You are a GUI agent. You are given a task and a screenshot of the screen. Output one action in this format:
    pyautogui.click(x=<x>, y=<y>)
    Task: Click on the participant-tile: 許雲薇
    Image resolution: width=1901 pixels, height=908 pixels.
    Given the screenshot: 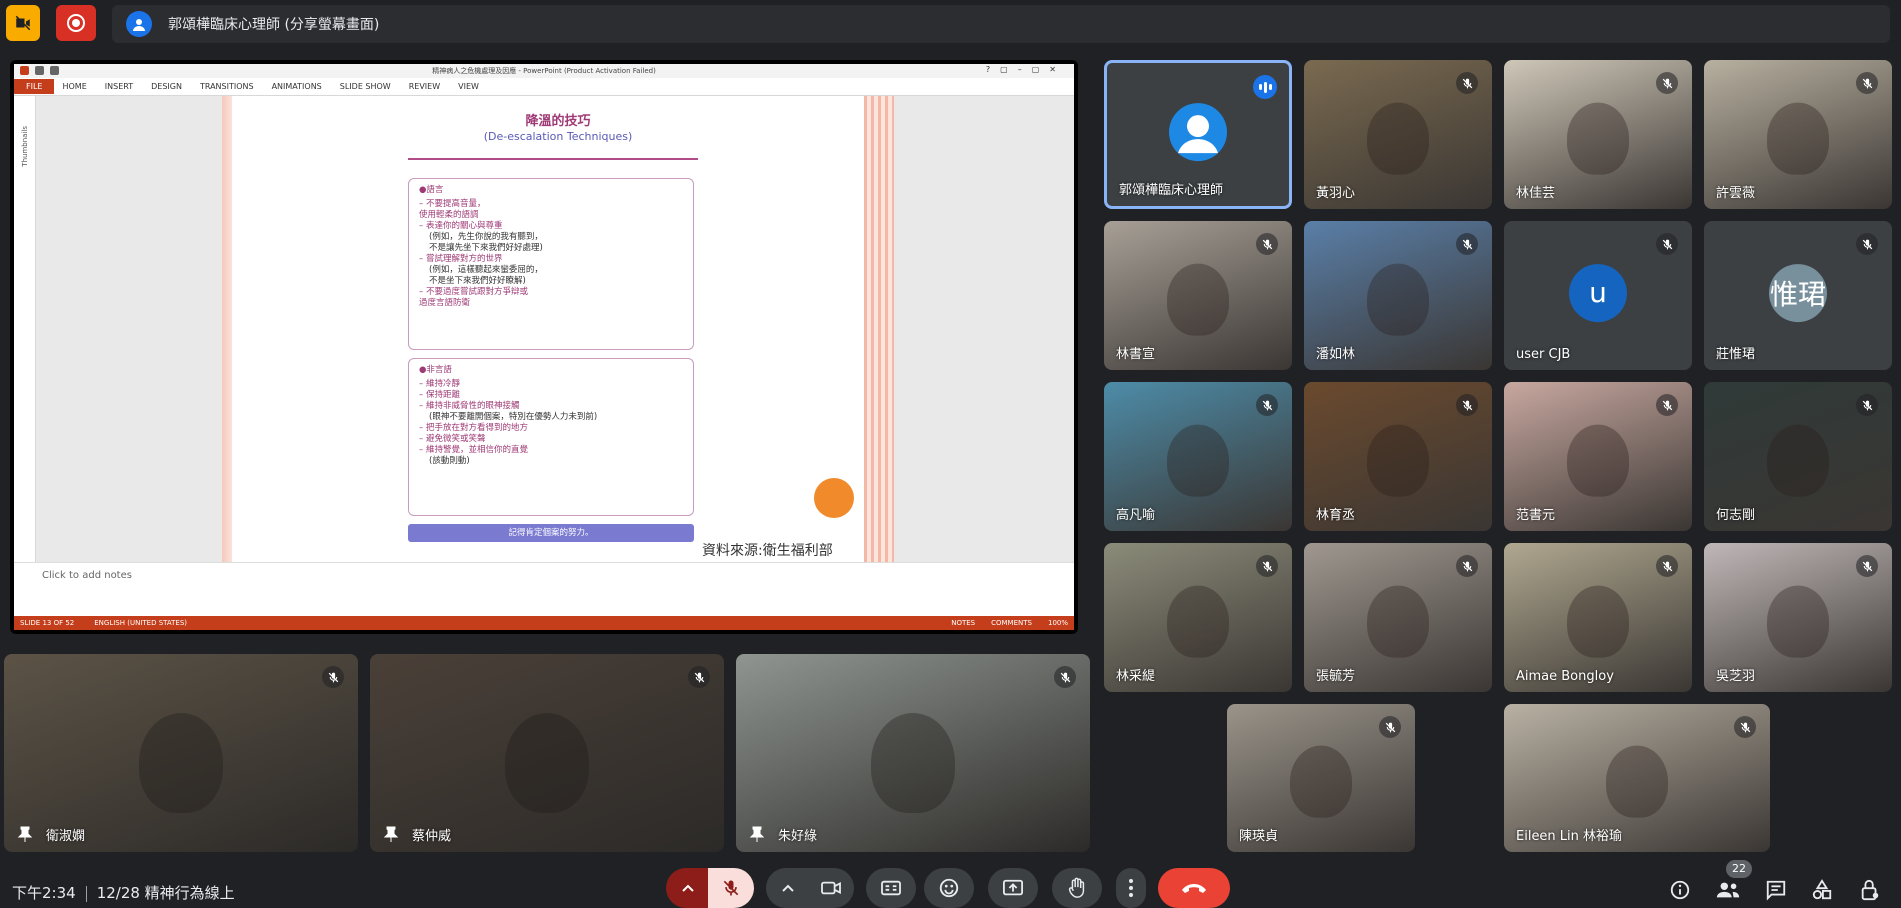 What is the action you would take?
    pyautogui.click(x=1798, y=134)
    